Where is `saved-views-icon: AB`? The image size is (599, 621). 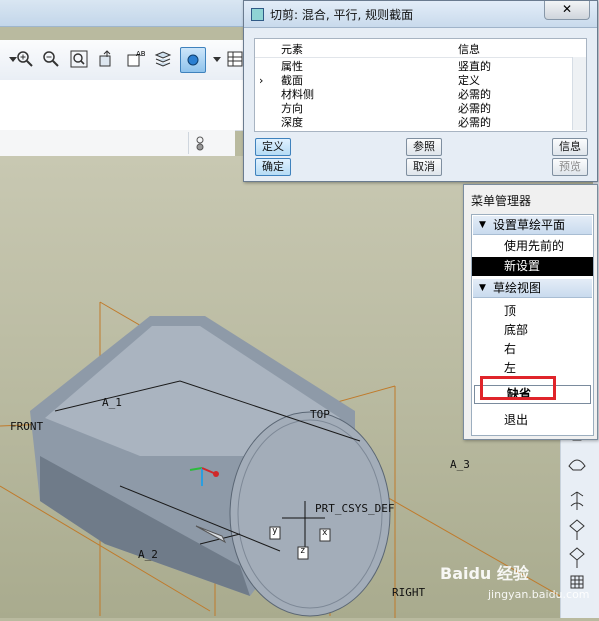
saved-views-icon: AB is located at coordinates (135, 59).